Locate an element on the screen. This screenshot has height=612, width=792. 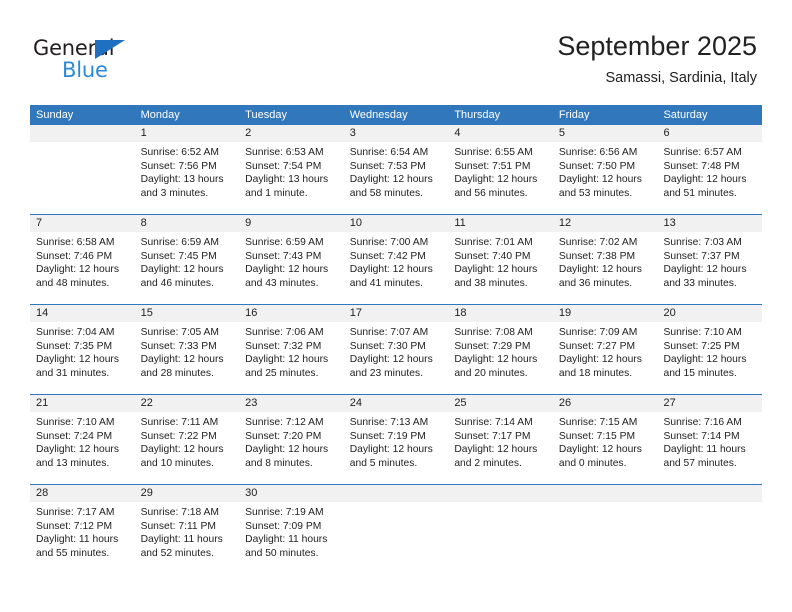
daylight-text: Daylight: 11 hours and 55 minutes. is located at coordinates (77, 546).